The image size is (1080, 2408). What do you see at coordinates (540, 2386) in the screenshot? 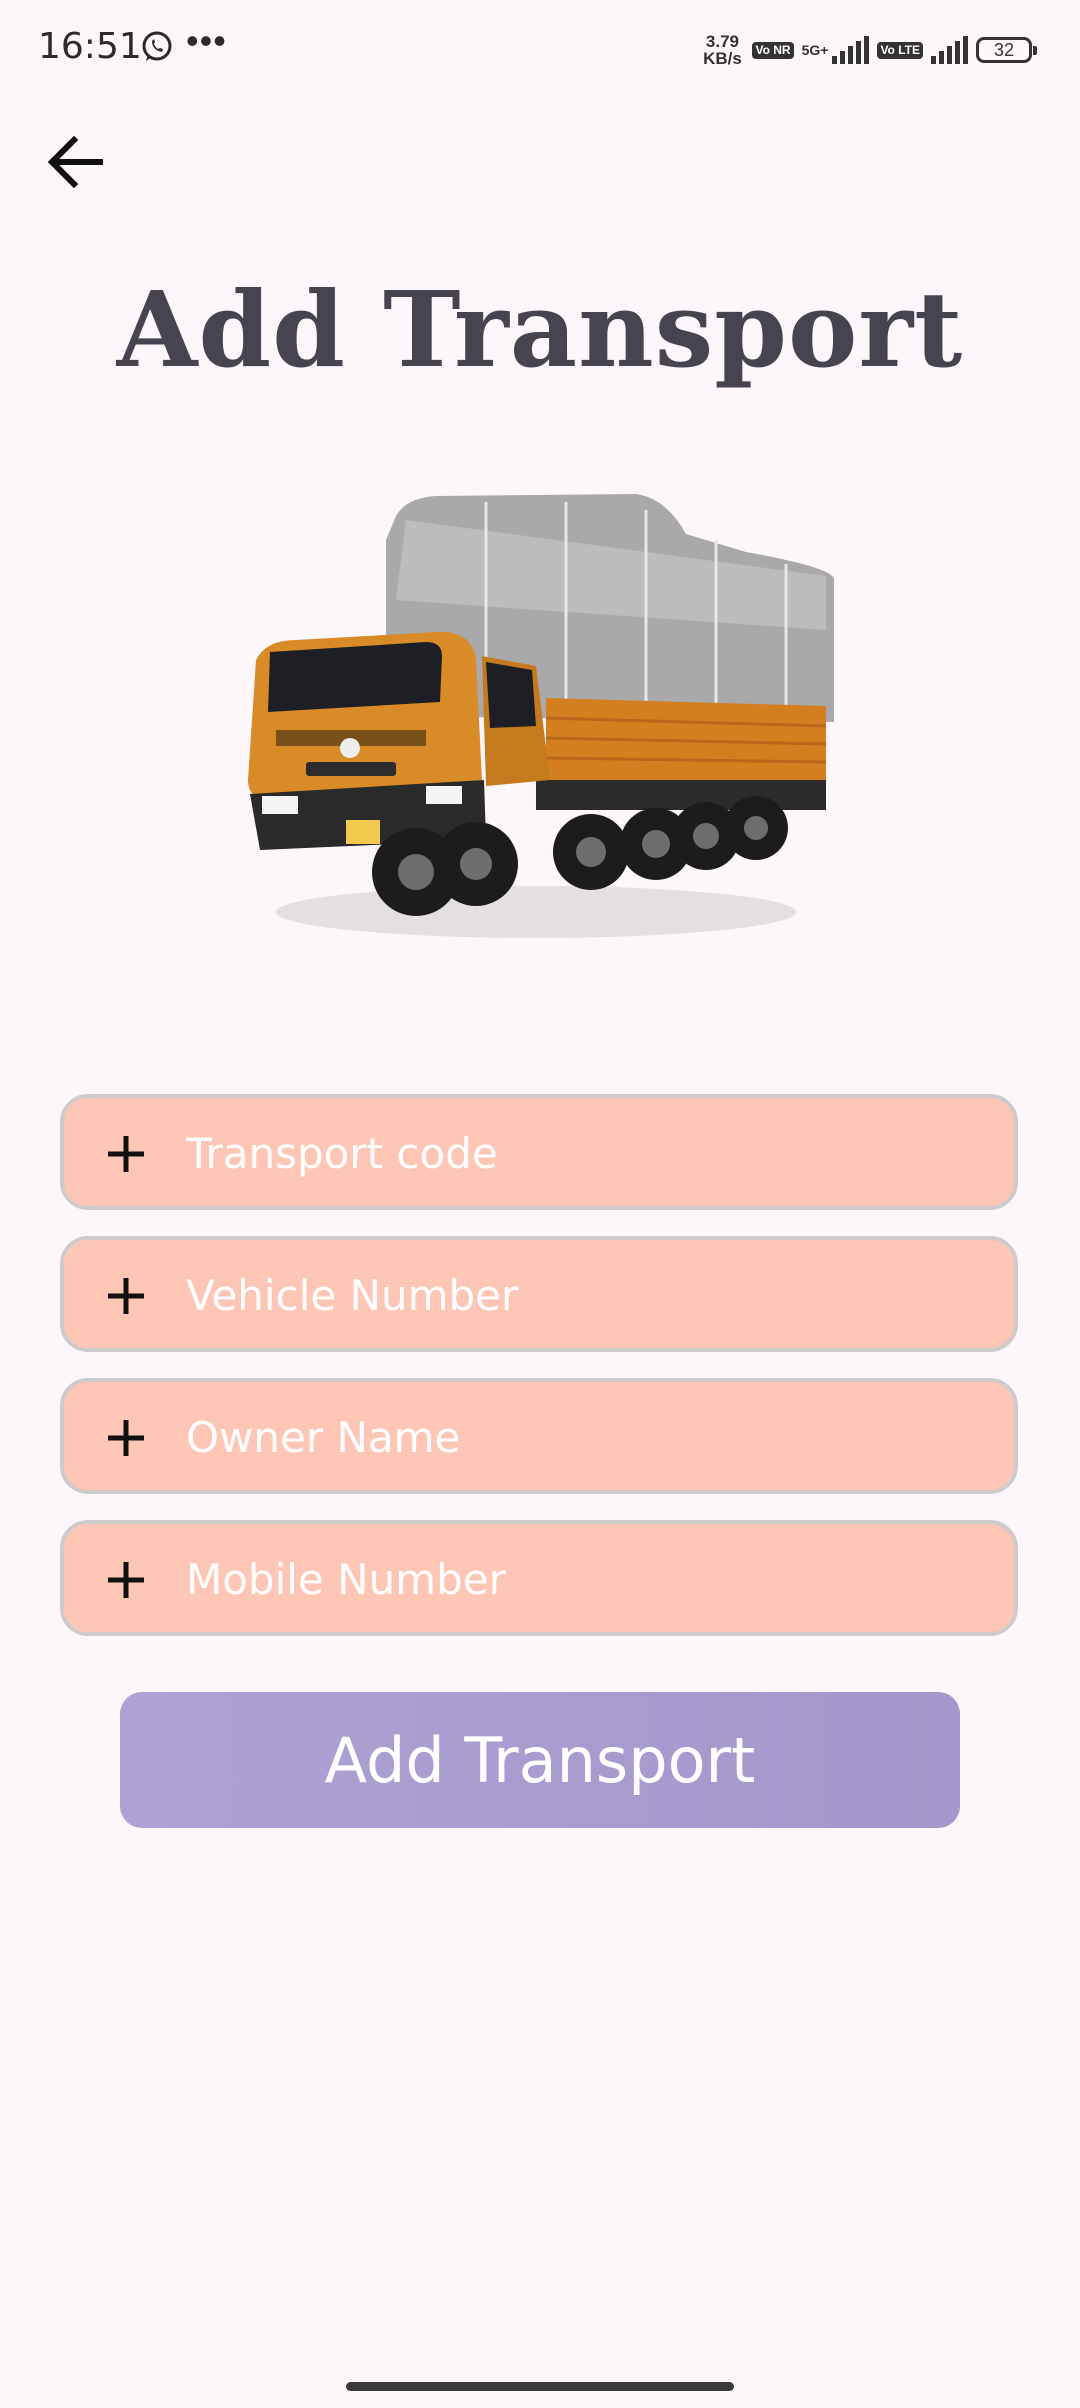
I see `gesture-nav-handle` at bounding box center [540, 2386].